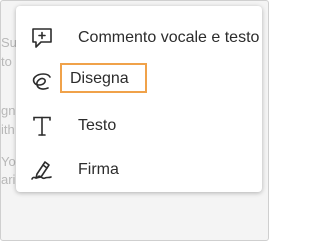  I want to click on menu-item-draw: Disegna, so click(139, 82).